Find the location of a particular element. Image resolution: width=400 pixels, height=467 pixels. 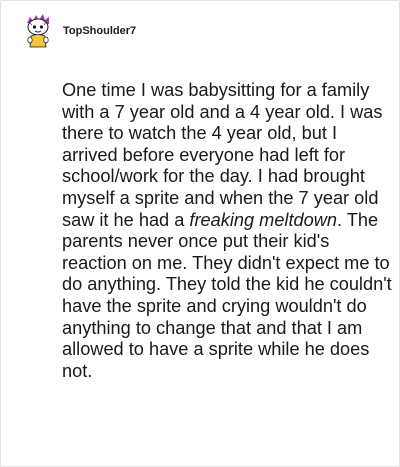

reddit-snoo-avatar-icon is located at coordinates (38, 31).